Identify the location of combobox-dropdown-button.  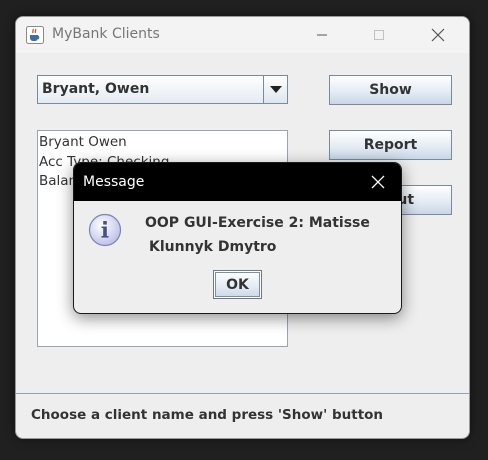
(275, 89).